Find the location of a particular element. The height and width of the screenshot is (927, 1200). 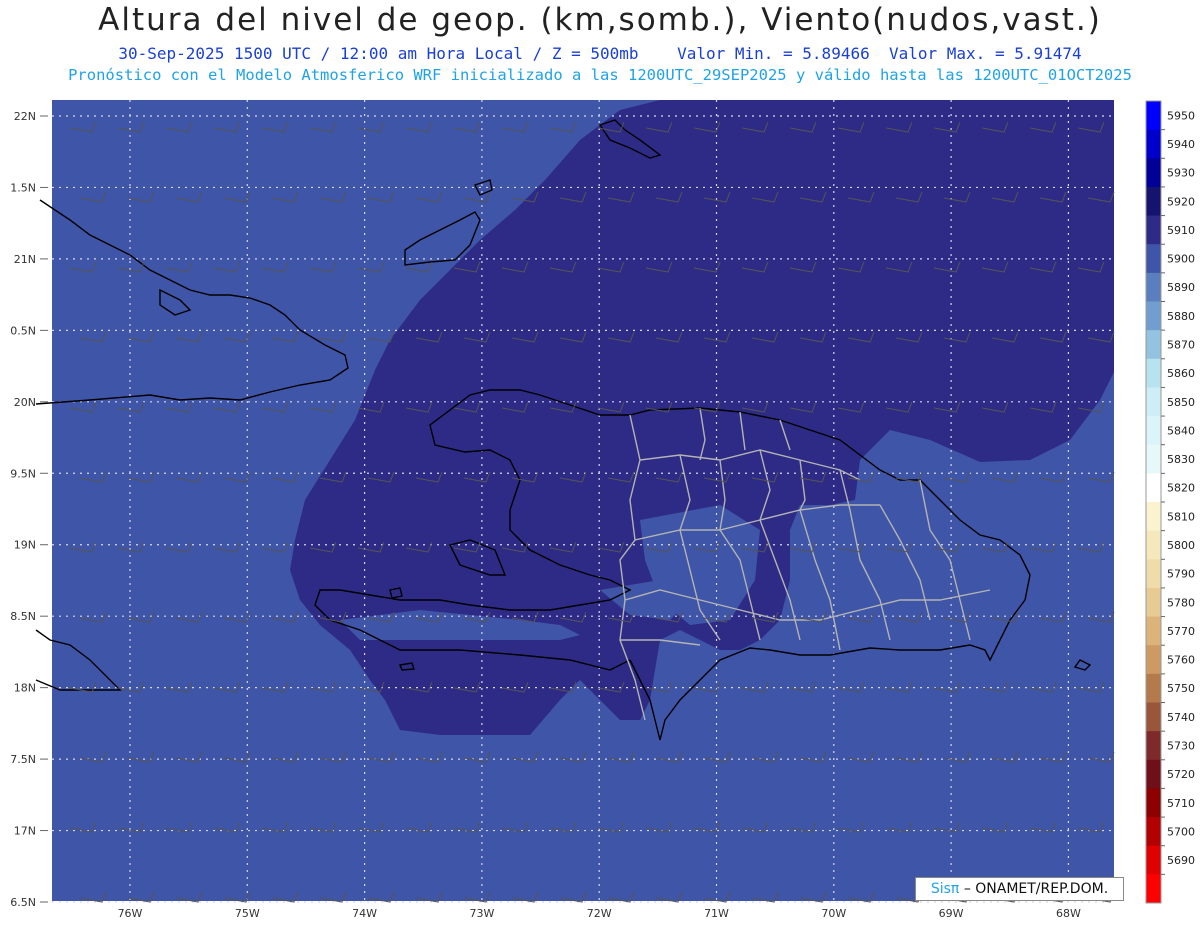

lat-label: 9.5N is located at coordinates (23, 473).